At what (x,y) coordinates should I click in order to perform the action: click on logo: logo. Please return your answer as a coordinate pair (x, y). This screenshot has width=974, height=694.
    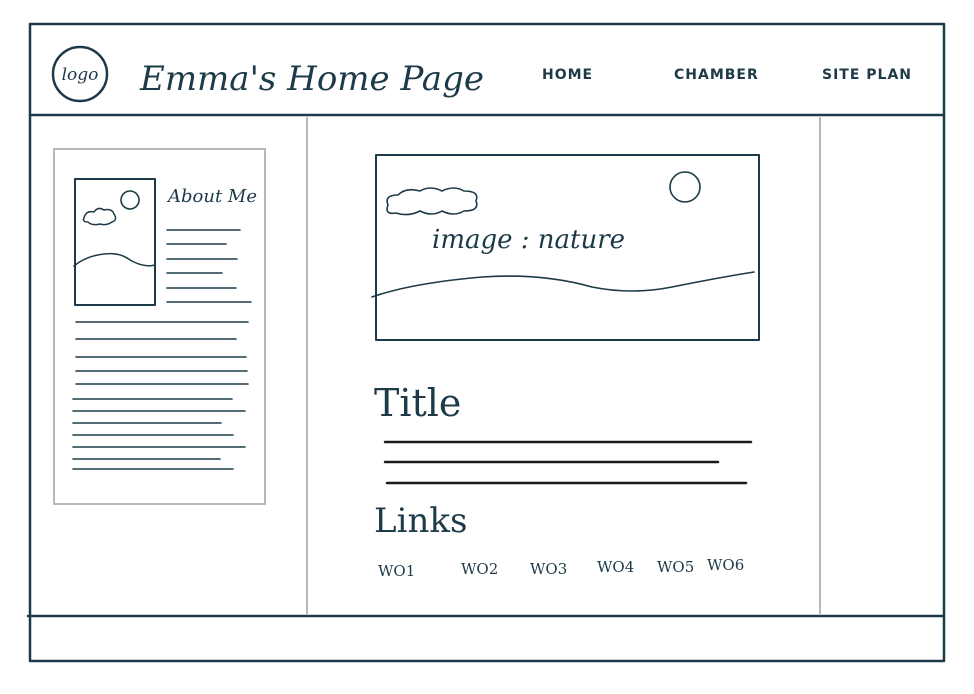
    Looking at the image, I should click on (80, 74).